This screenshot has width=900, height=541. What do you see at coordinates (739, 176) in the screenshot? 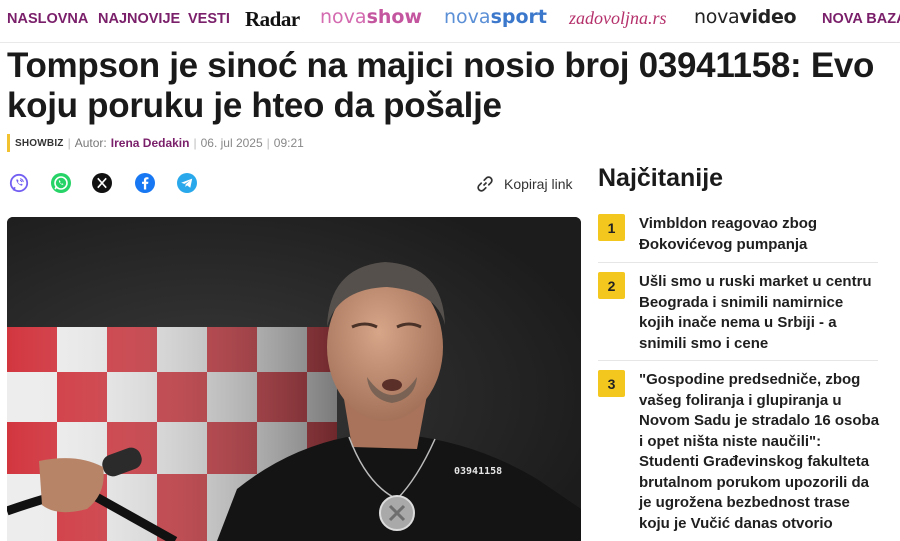
I see `most-read-sidebar: Najčitanije` at bounding box center [739, 176].